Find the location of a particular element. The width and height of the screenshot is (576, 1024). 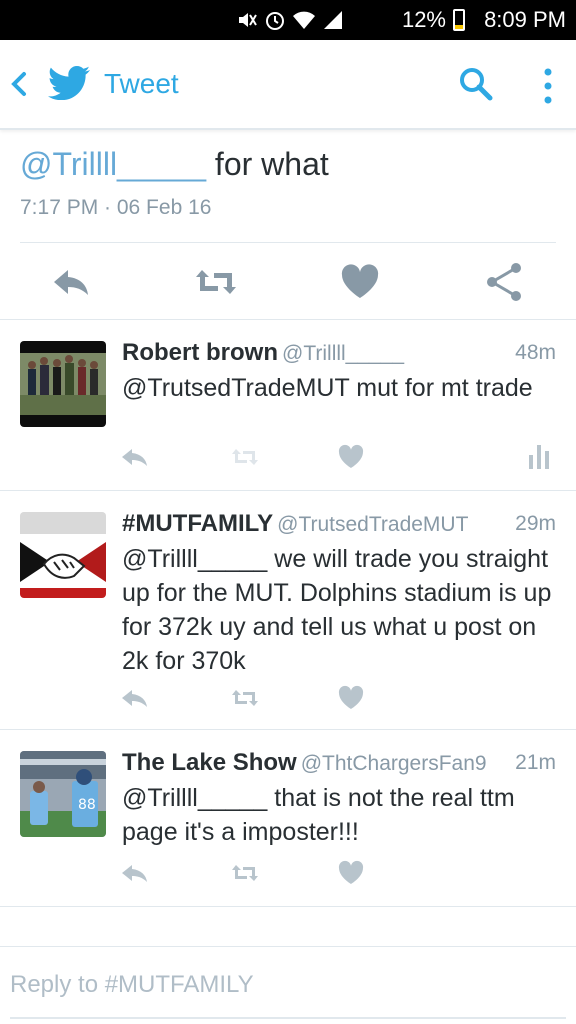

status-icons is located at coordinates (290, 20).